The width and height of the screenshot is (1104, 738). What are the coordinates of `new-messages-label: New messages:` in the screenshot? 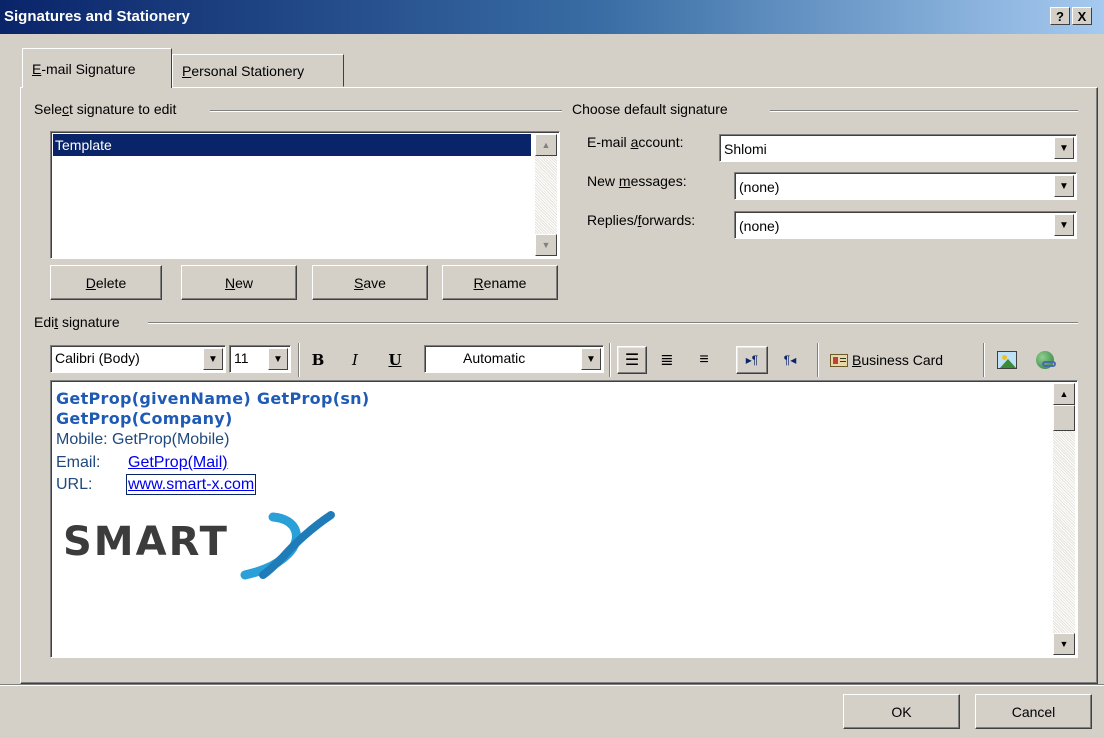 It's located at (637, 181).